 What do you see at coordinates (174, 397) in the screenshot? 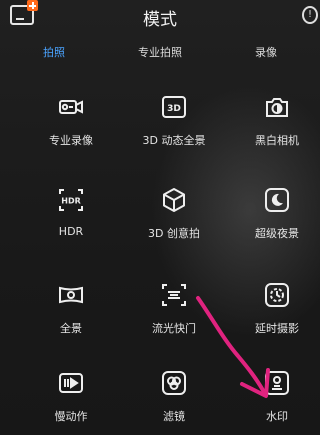
I see `mode-filter: 滤镜` at bounding box center [174, 397].